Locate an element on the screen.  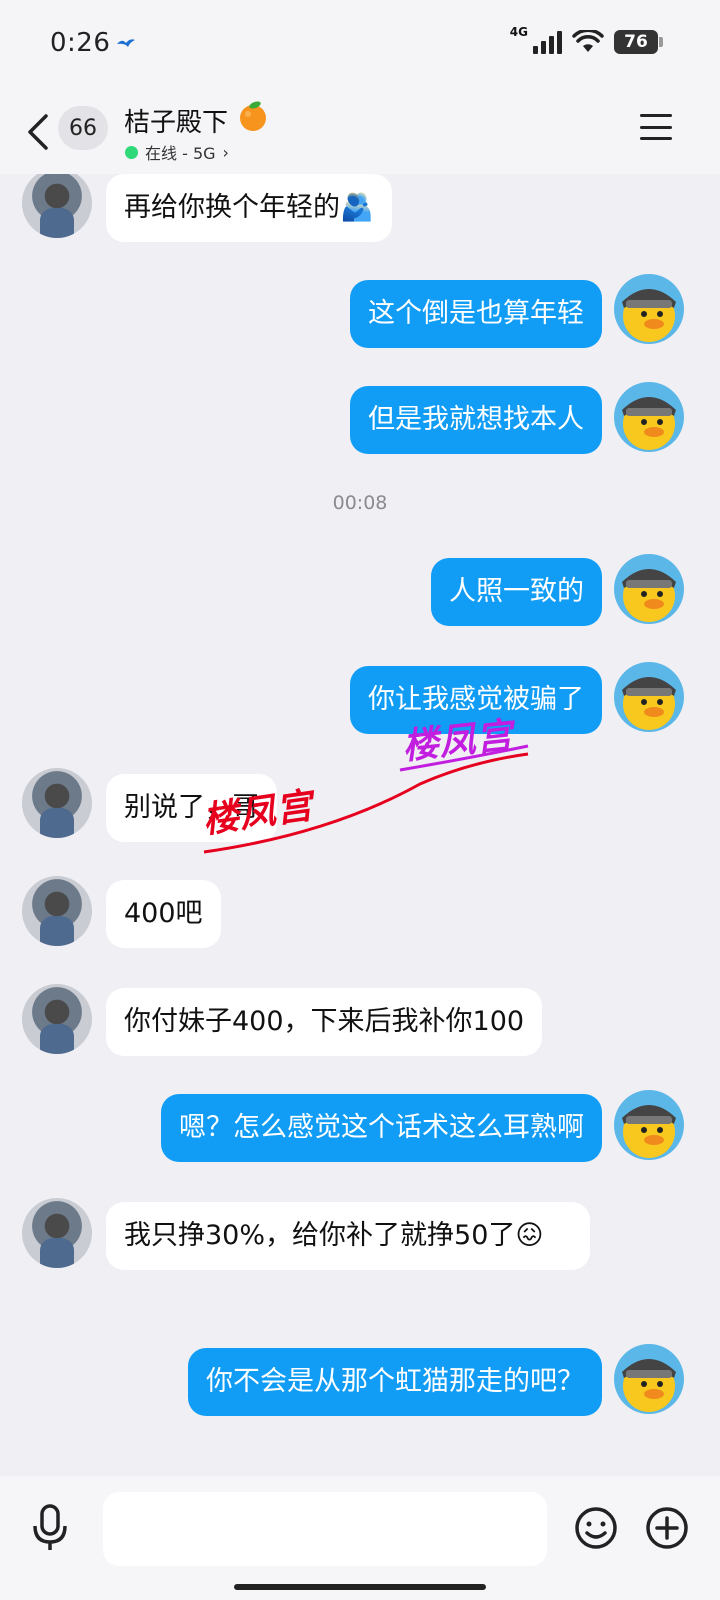
status-bar: 0:26 4G 76 is located at coordinates (360, 45).